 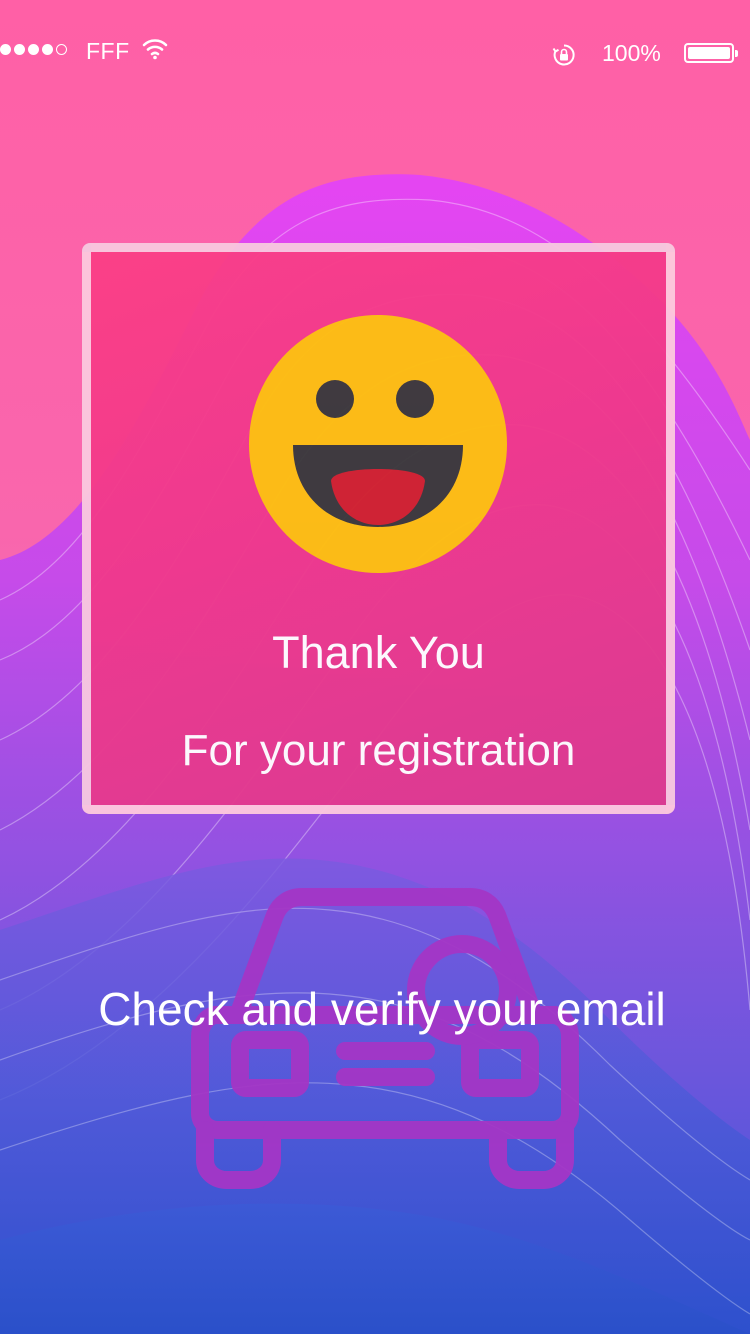 I want to click on thank-you-title: Thank You, so click(x=378, y=652).